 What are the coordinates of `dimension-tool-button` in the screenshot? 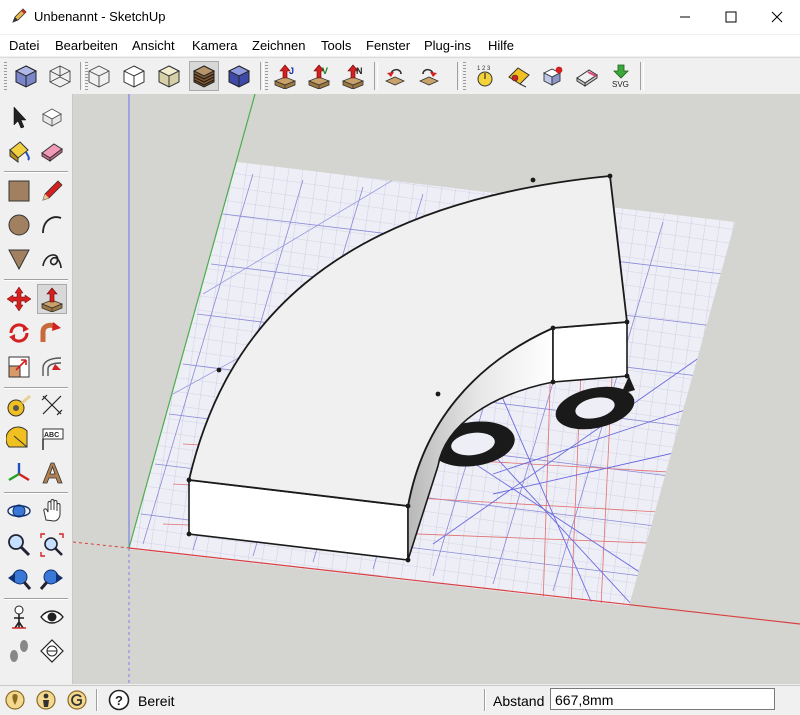 It's located at (519, 76).